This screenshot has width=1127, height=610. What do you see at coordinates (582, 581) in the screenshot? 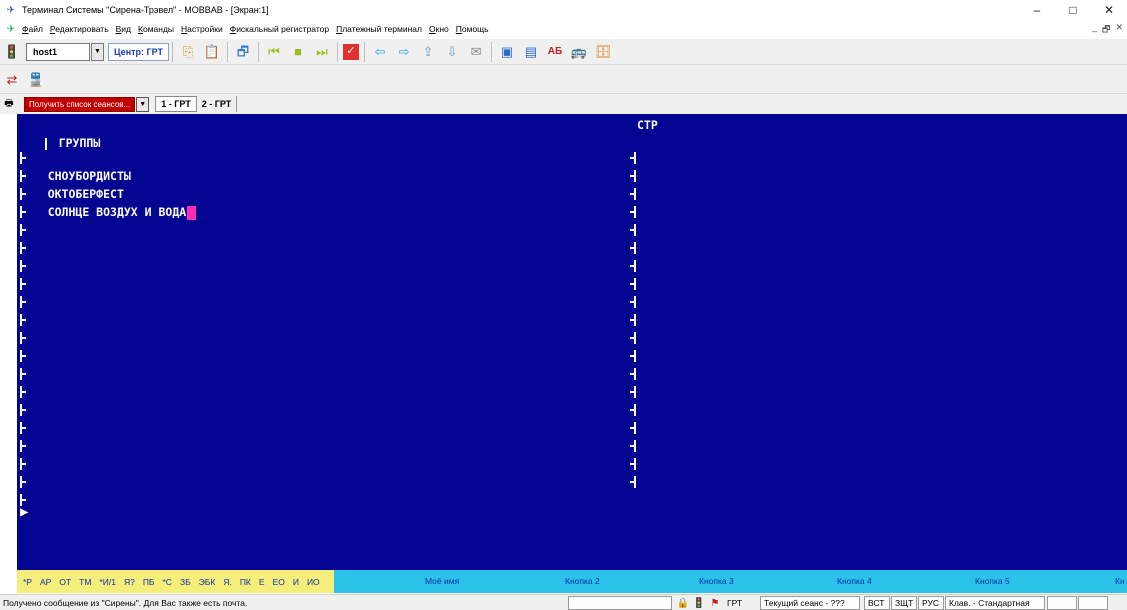
I see `fkey-button-2: Кнопка 2` at bounding box center [582, 581].